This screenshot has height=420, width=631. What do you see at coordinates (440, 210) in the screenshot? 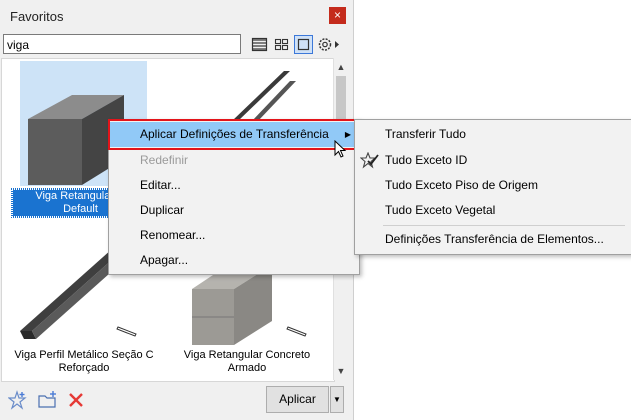
I see `menu-item-label: Tudo Exceto Vegetal` at bounding box center [440, 210].